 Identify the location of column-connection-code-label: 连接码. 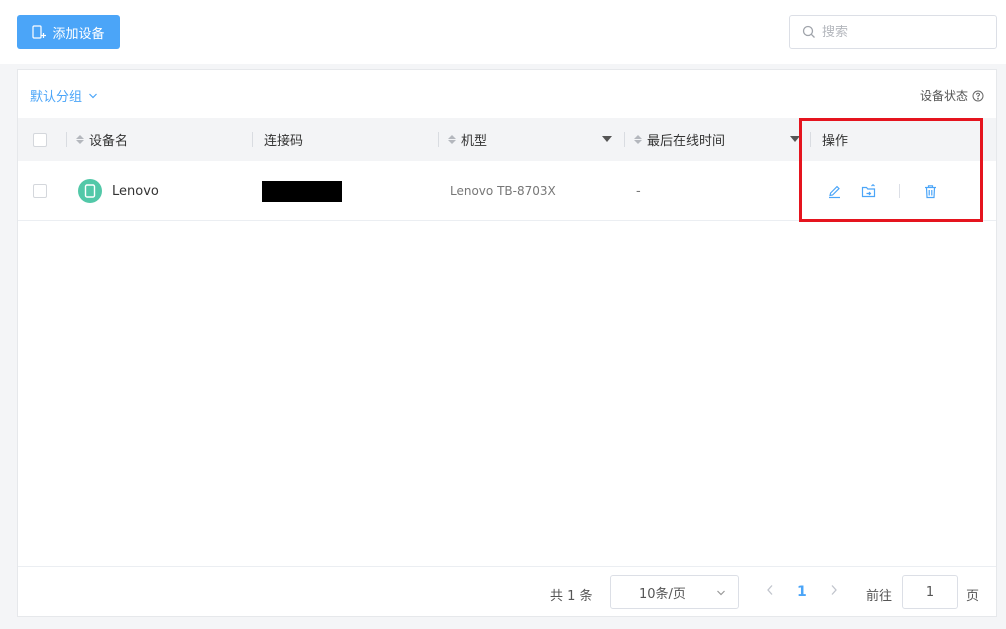
(284, 141).